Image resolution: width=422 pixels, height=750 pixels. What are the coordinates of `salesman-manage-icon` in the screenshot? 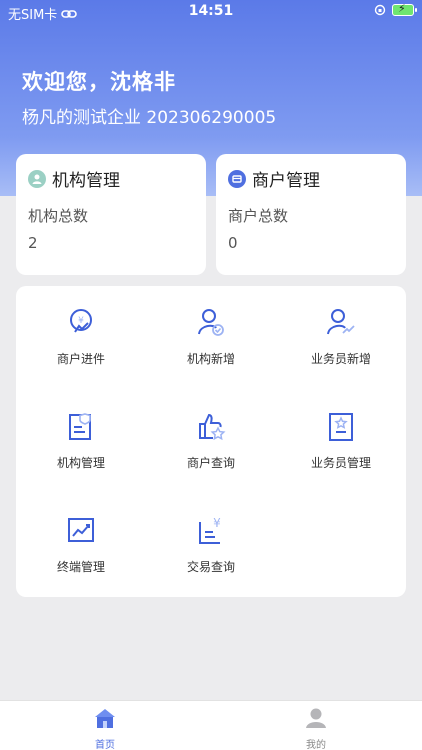 It's located at (341, 427).